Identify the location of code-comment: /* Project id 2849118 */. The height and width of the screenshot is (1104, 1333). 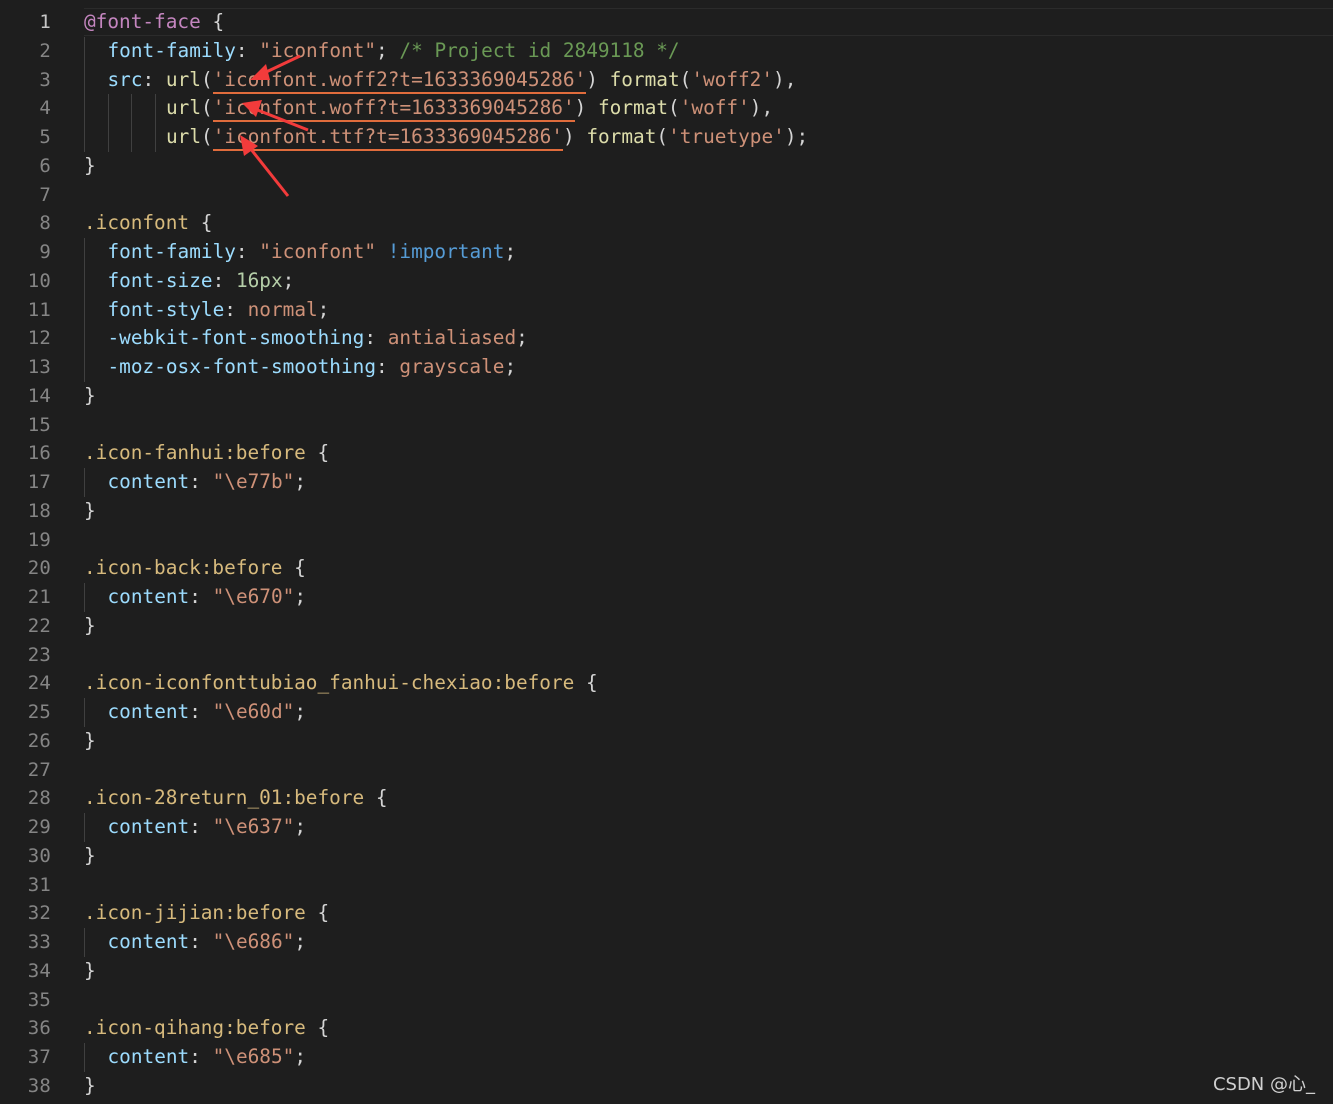
(539, 50).